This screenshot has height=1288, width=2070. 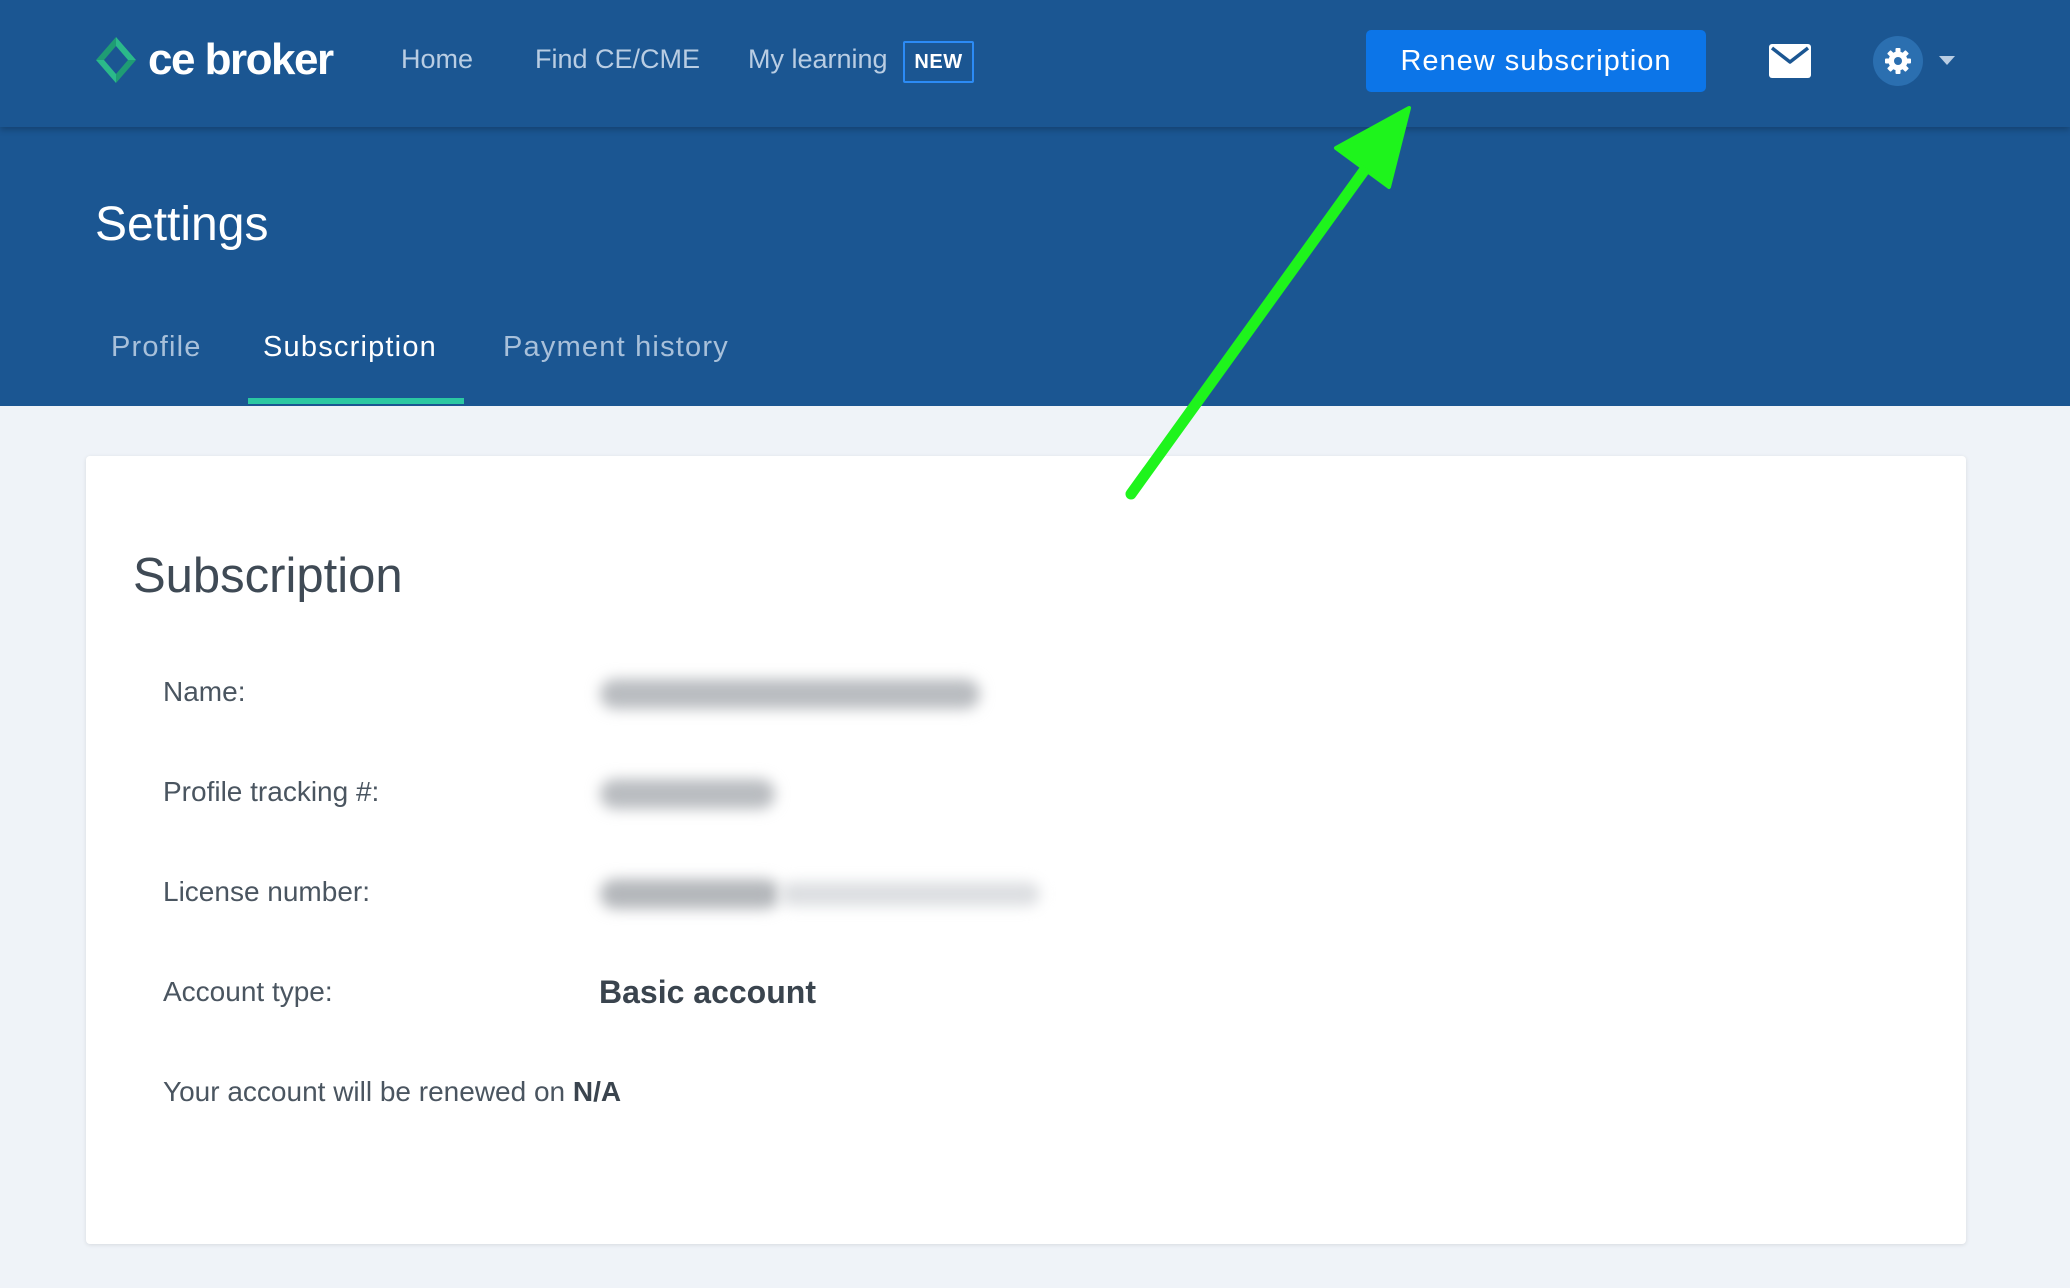 I want to click on renewal-text: Your account will be renewed on, so click(x=364, y=1091).